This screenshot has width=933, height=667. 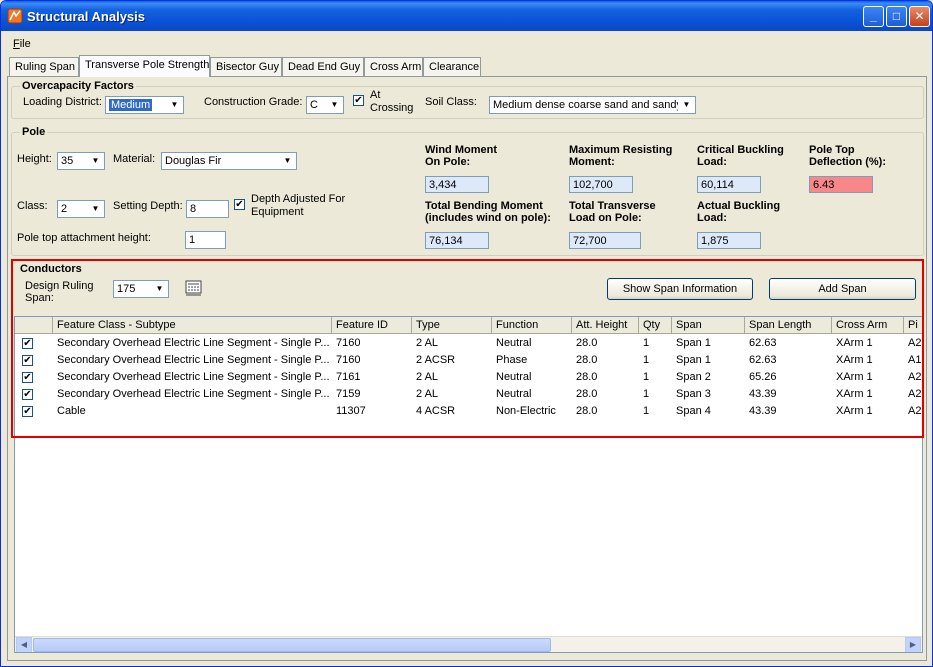 What do you see at coordinates (452, 325) in the screenshot?
I see `col-header-type: Type` at bounding box center [452, 325].